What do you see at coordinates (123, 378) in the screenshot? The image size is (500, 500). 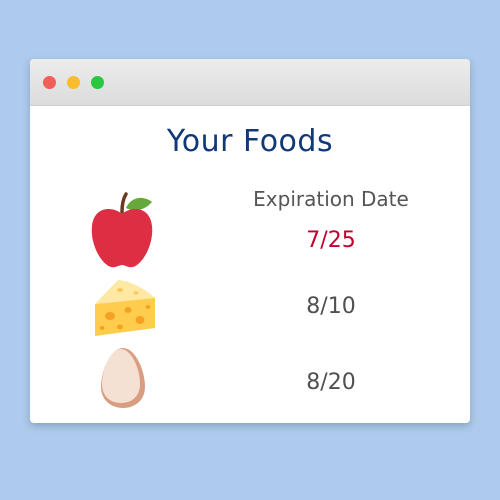 I see `egg-icon` at bounding box center [123, 378].